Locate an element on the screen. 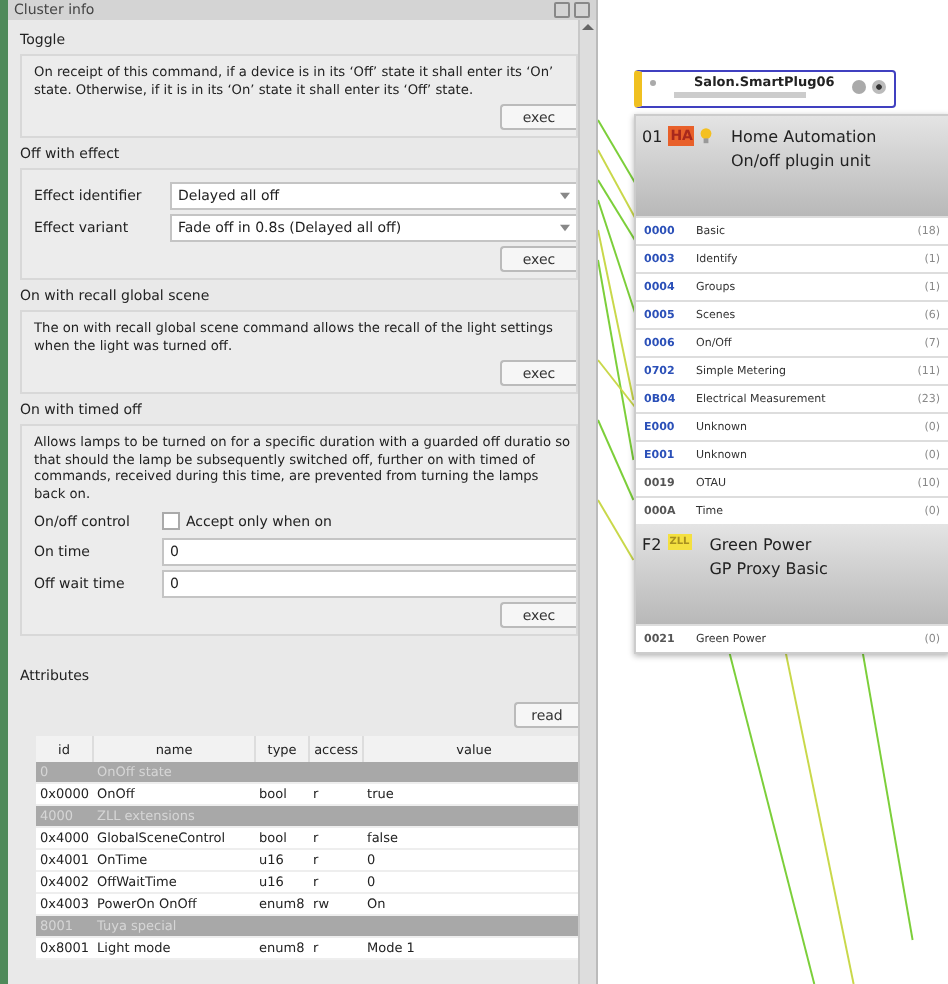 This screenshot has height=984, width=948. circle-icon is located at coordinates (859, 87).